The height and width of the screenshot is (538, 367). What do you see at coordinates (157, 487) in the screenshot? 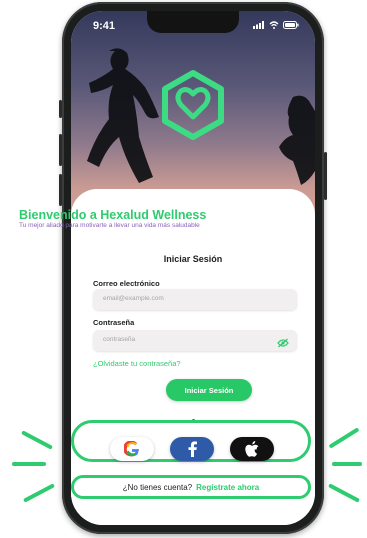
I see `signup-prompt: ¿No tienes cuenta?` at bounding box center [157, 487].